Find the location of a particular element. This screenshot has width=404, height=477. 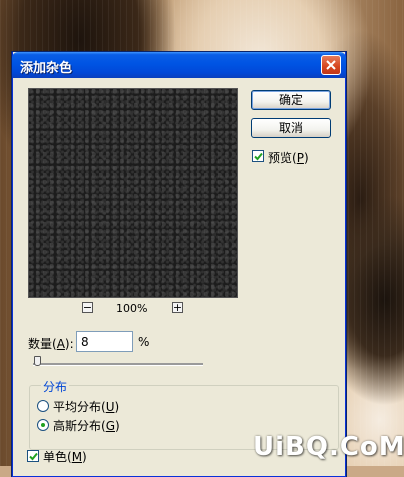

amount-slider-track is located at coordinates (118, 364).